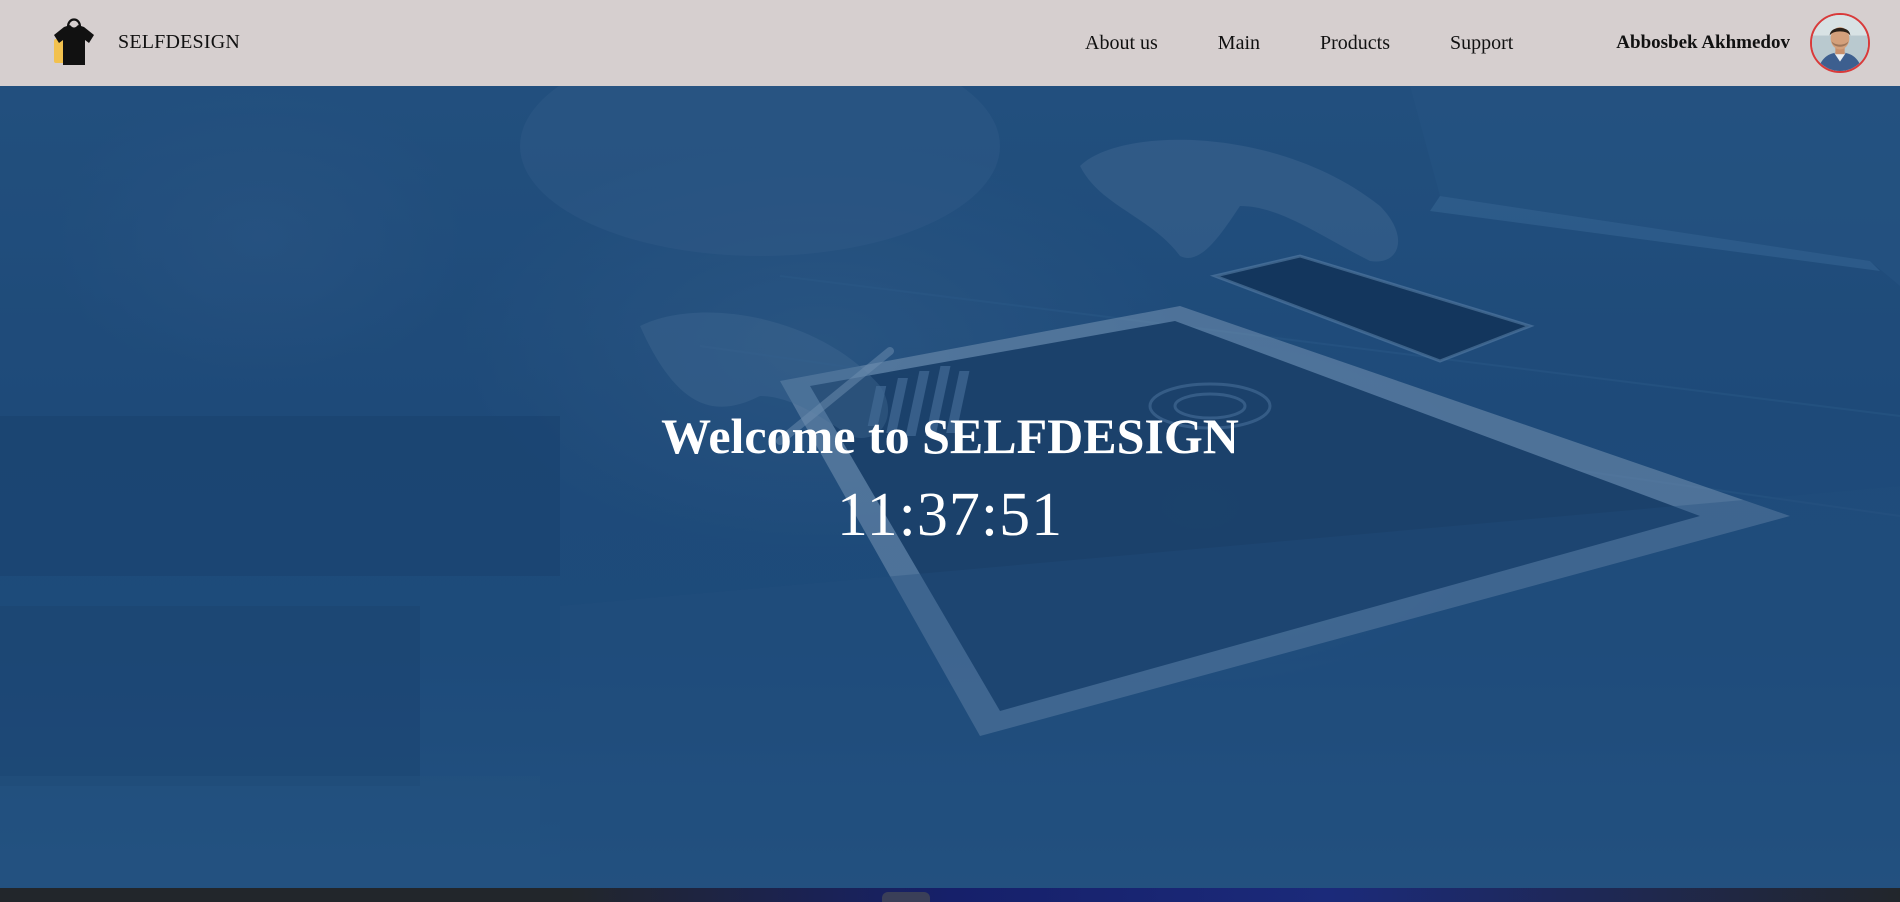 The image size is (1900, 902). What do you see at coordinates (1355, 43) in the screenshot?
I see `nav-link-products: Products` at bounding box center [1355, 43].